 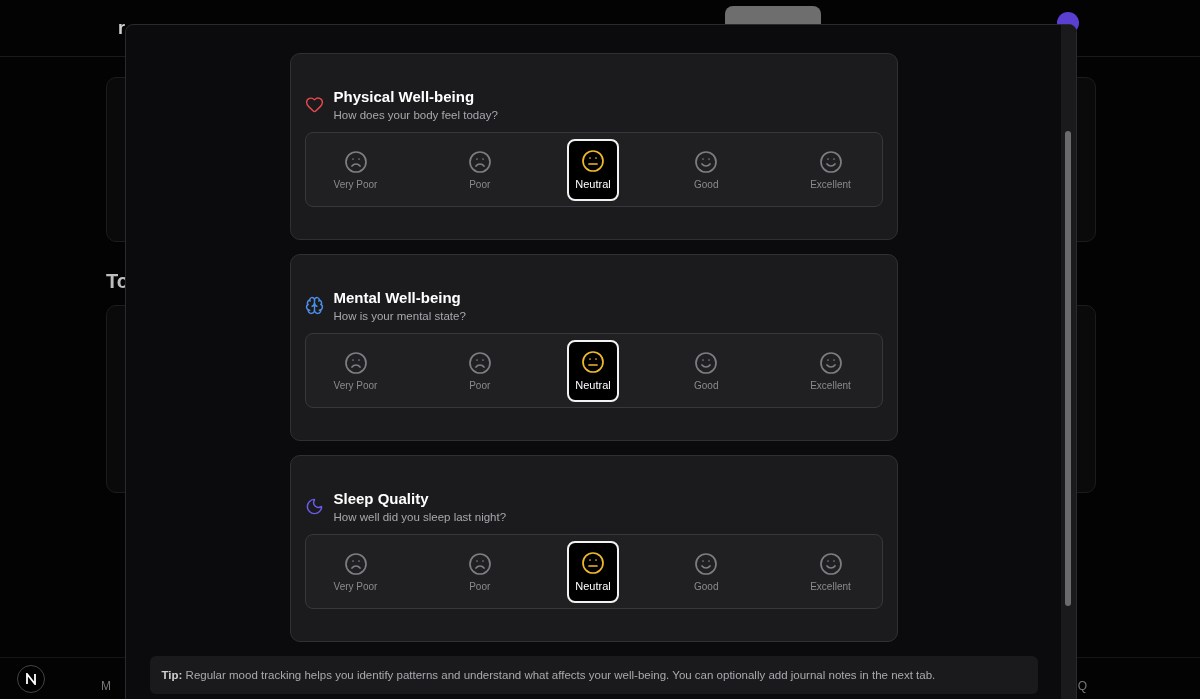 I want to click on card-subtitle: How does your body feel today?, so click(x=415, y=115).